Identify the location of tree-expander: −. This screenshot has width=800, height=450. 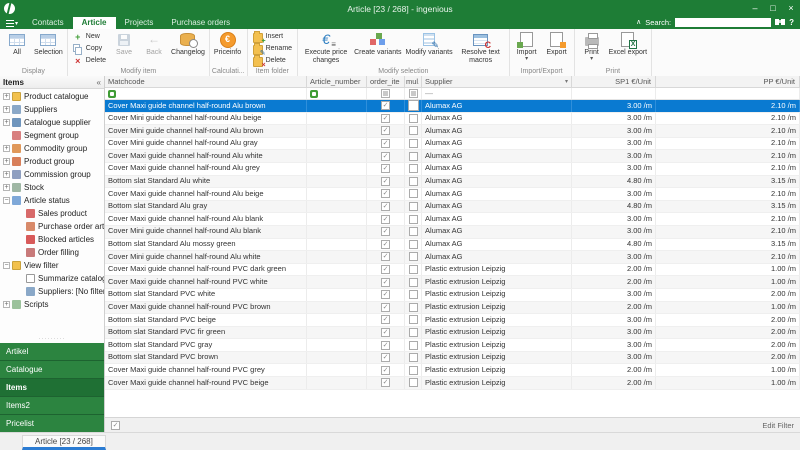
(6, 200).